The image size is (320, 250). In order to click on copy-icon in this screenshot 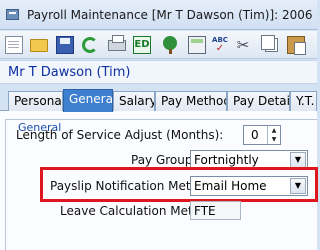, I will do `click(269, 43)`.